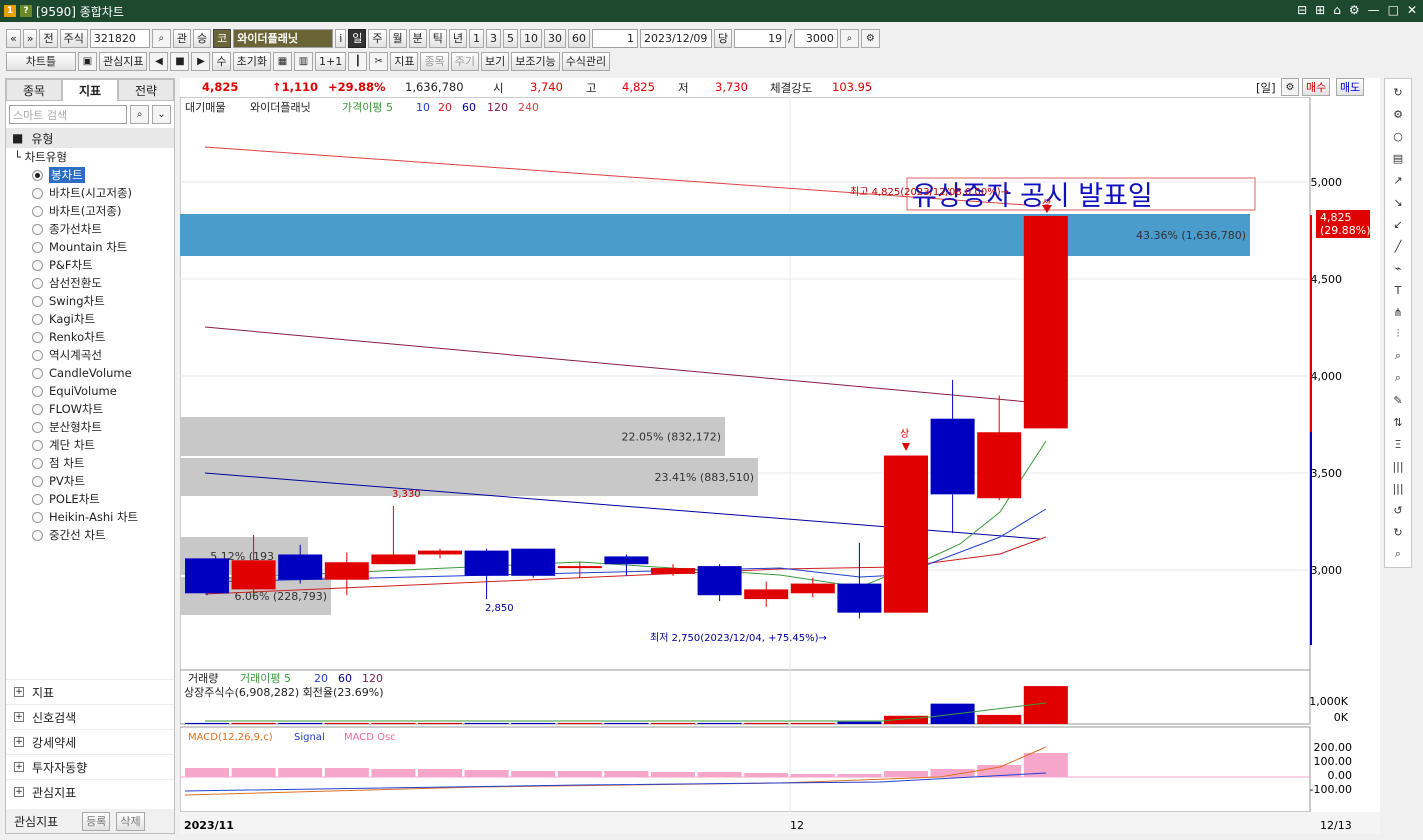  Describe the element at coordinates (397, 38) in the screenshot. I see `period-month: 월` at that location.